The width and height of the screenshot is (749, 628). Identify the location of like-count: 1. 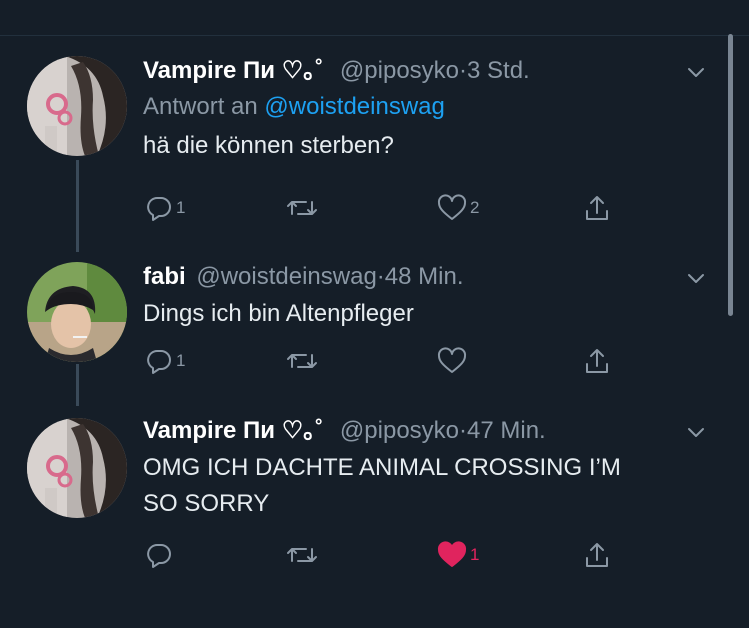
(475, 554).